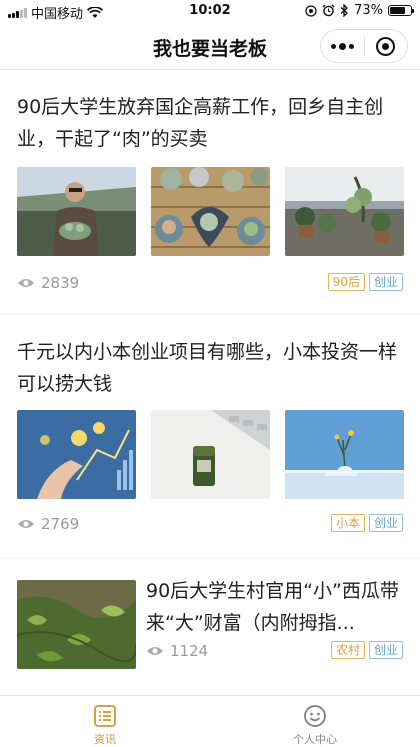 Image resolution: width=420 pixels, height=747 pixels. I want to click on view-count-value: 2769, so click(60, 524).